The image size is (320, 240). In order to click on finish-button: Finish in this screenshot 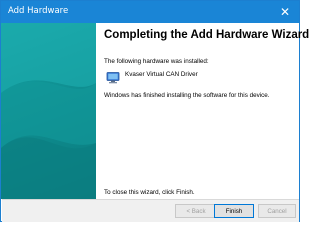, I will do `click(234, 211)`.